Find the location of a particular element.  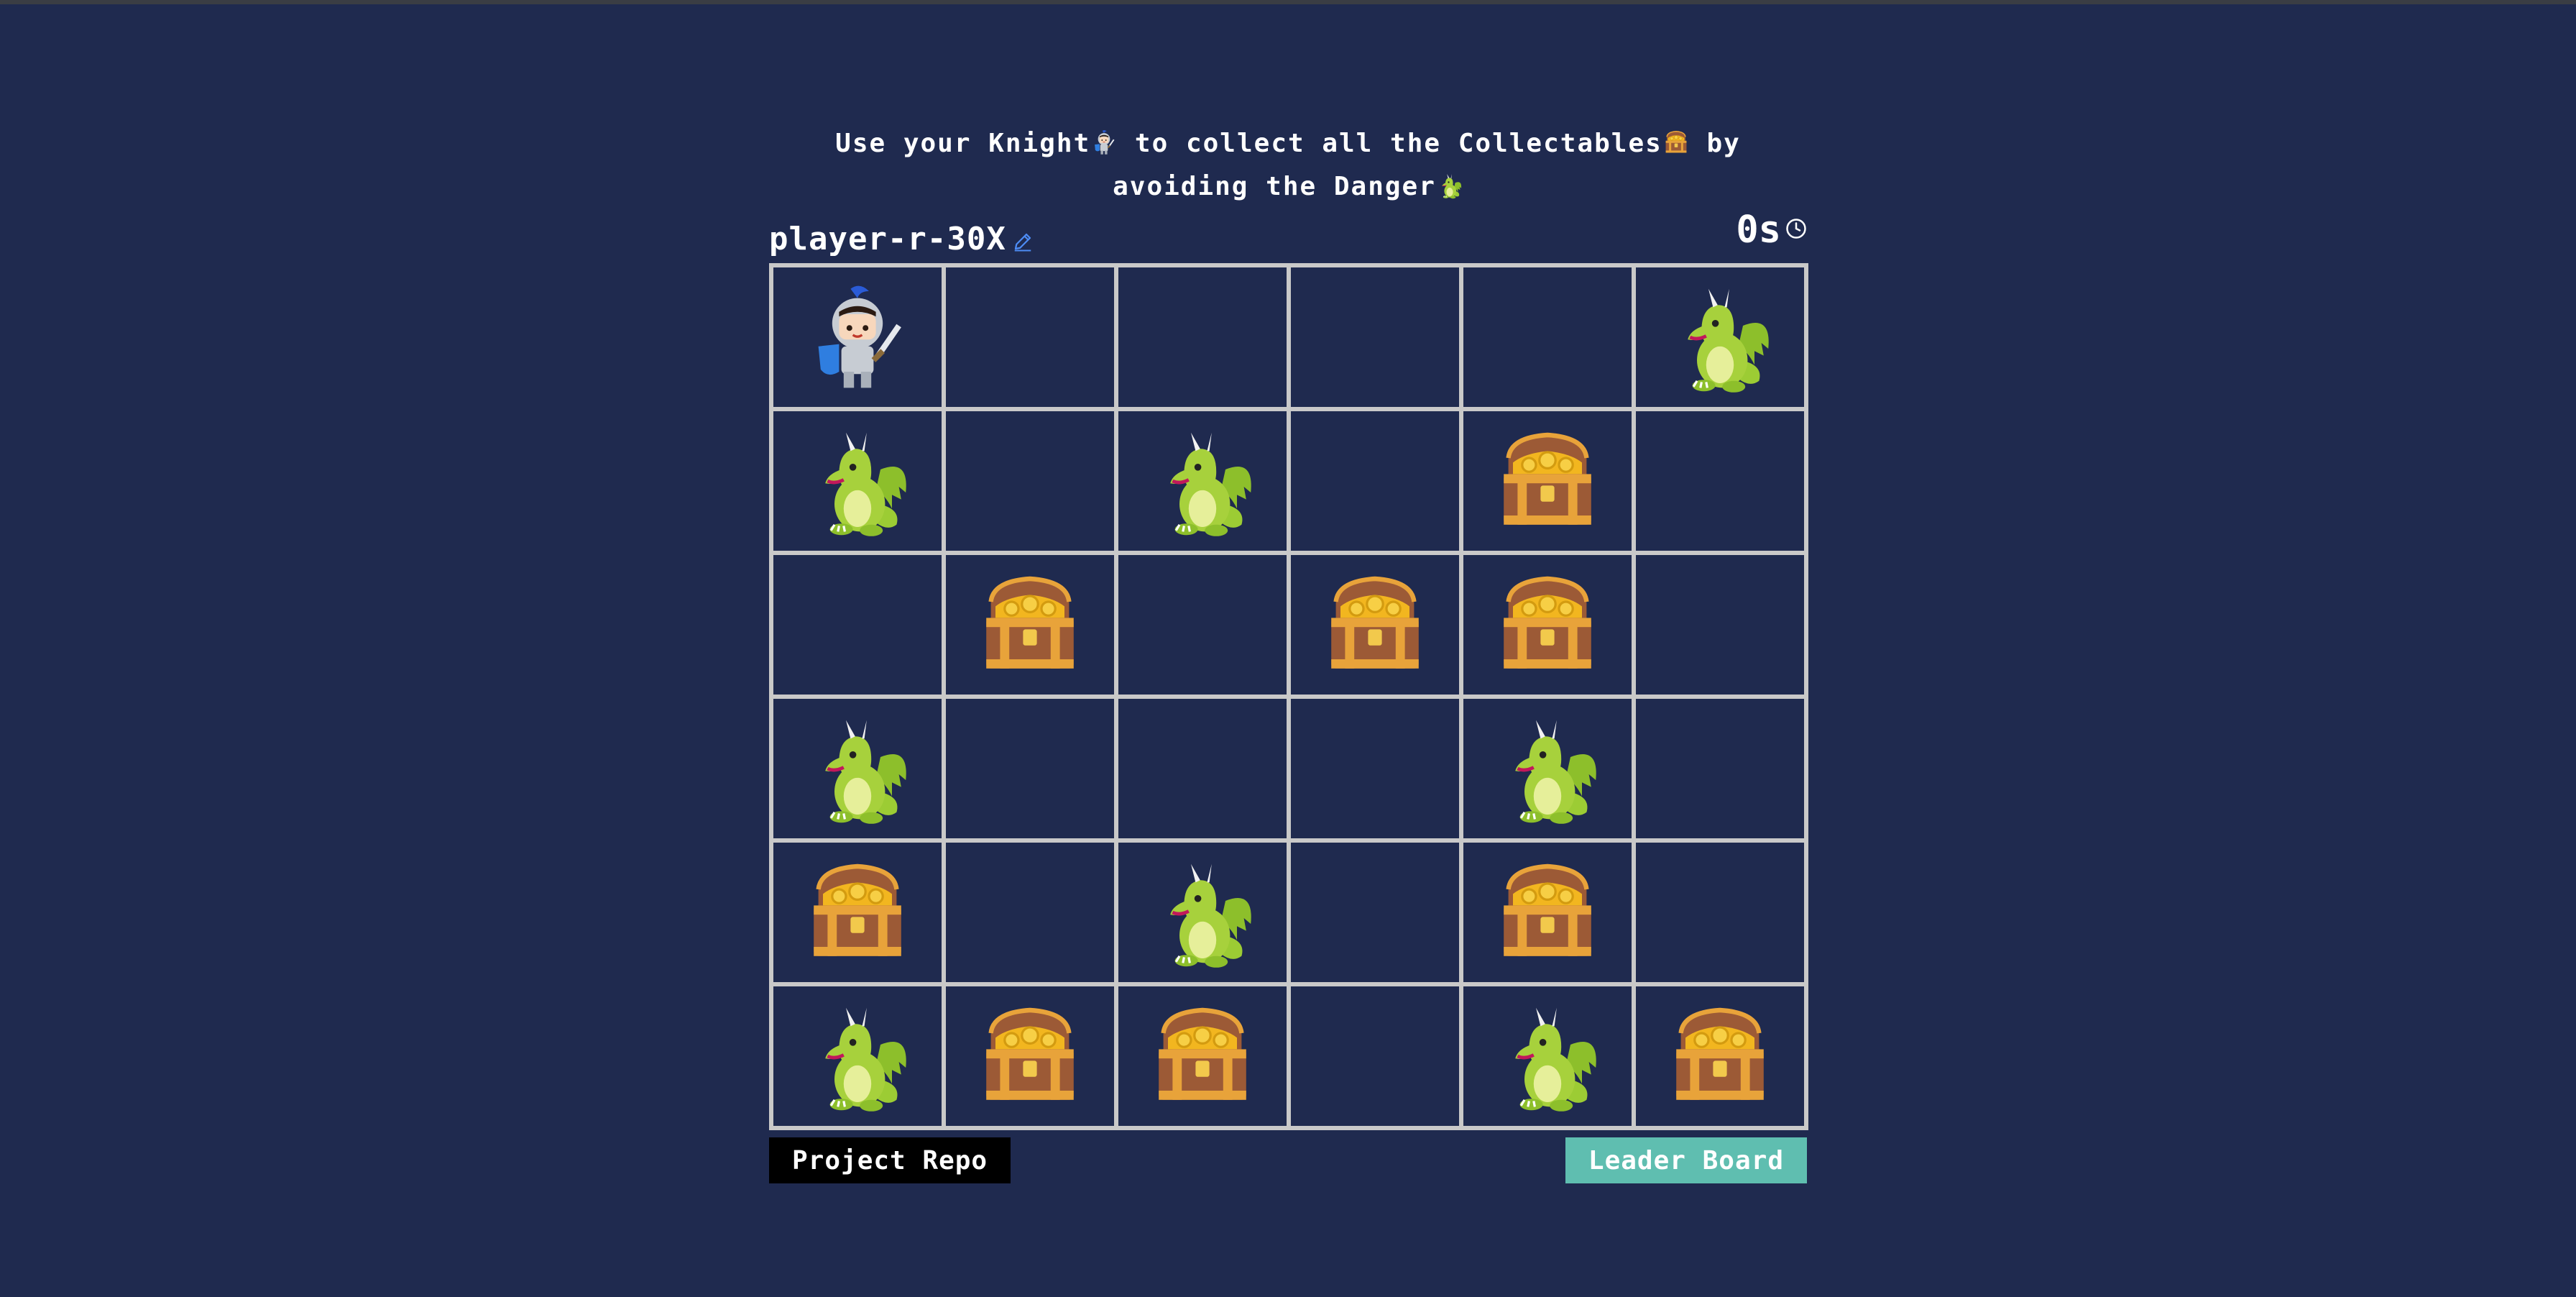

board-cell-r0-c1 is located at coordinates (1030, 337).